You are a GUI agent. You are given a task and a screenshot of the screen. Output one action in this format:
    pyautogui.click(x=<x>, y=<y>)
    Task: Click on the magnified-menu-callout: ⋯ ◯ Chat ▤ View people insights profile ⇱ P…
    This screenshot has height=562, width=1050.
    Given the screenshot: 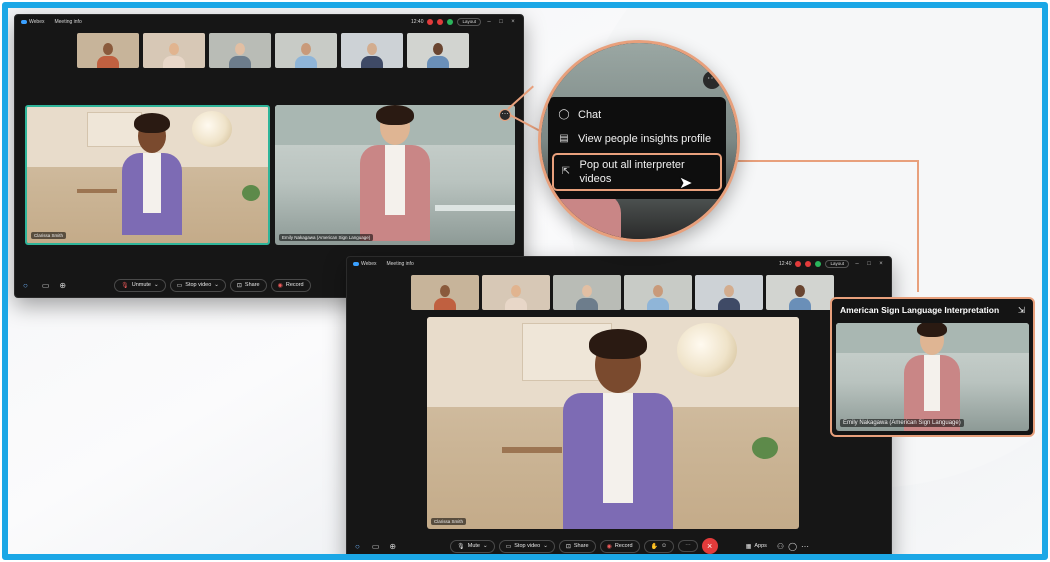 What is the action you would take?
    pyautogui.click(x=639, y=141)
    